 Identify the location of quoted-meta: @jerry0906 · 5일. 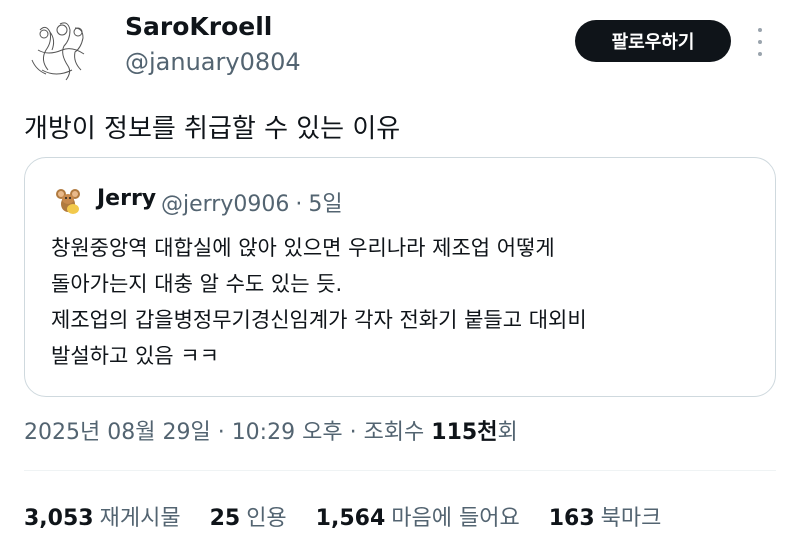
(255, 202).